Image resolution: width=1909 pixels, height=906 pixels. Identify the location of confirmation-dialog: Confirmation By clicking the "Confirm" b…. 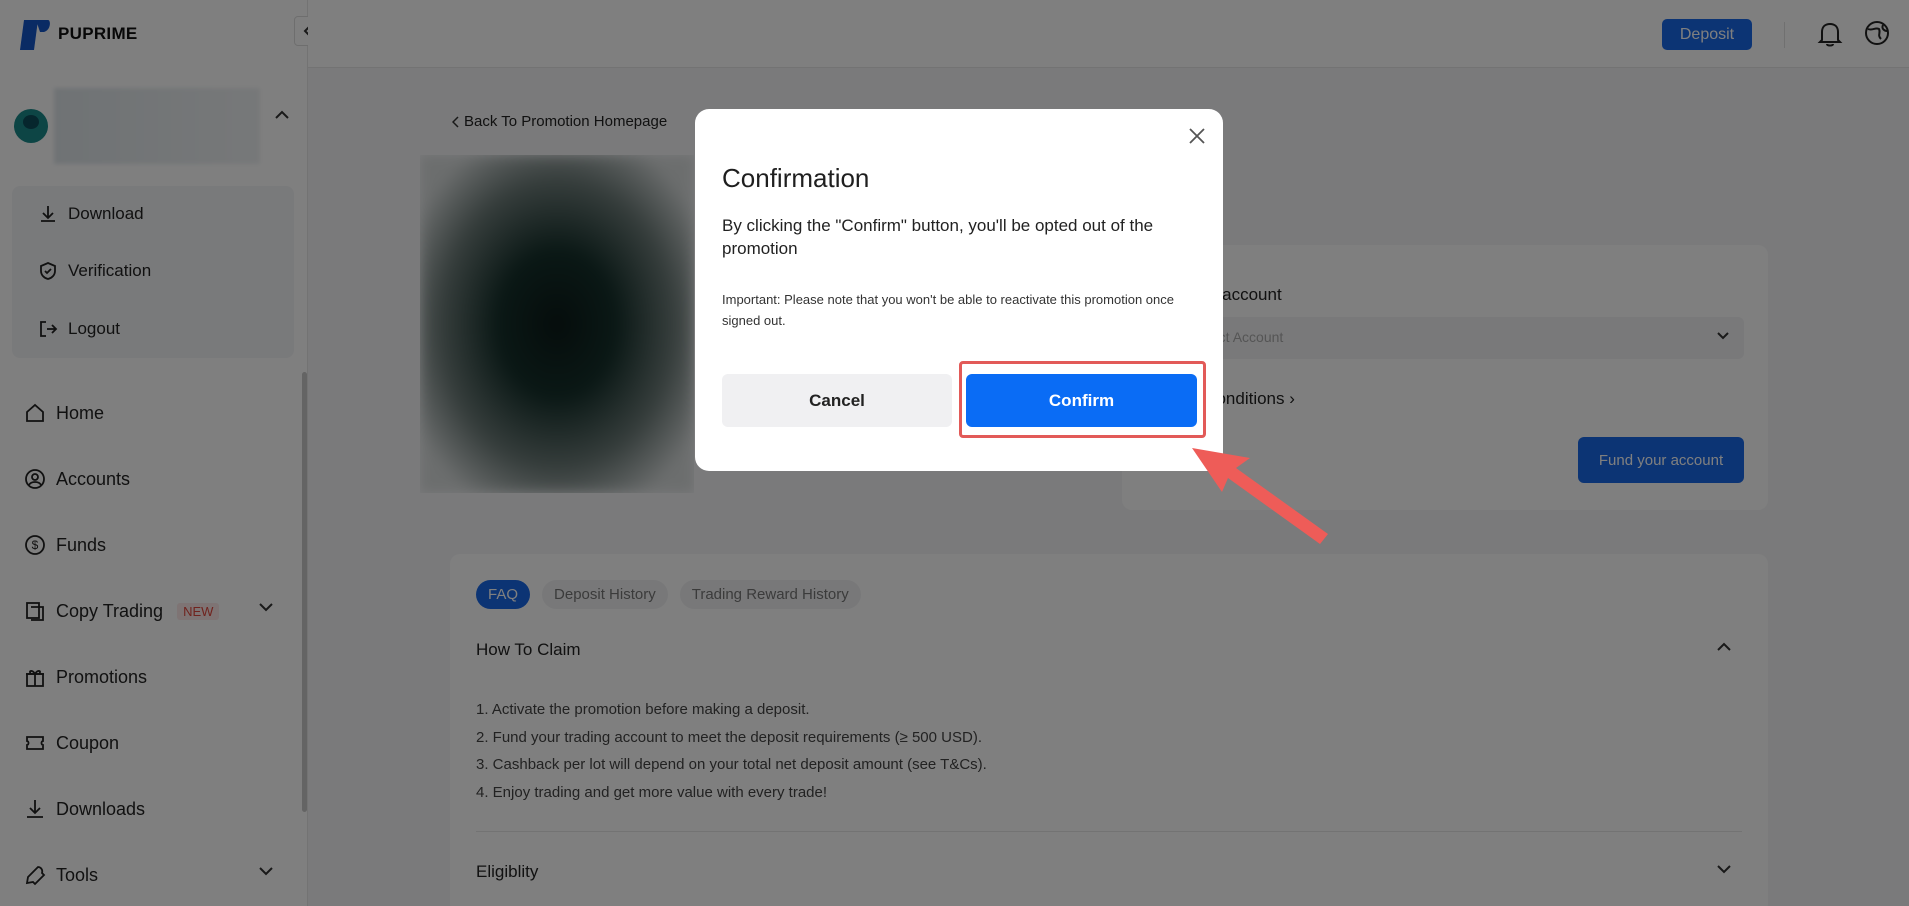
(959, 290).